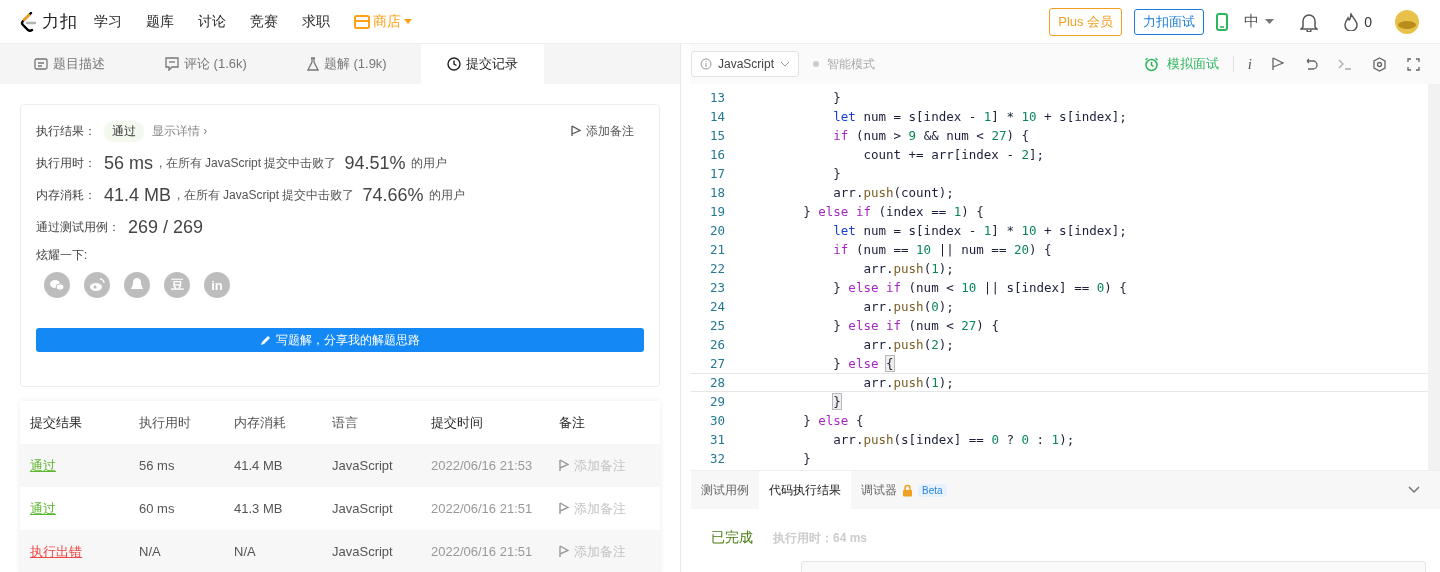  I want to click on logo-text: 力扣, so click(60, 21).